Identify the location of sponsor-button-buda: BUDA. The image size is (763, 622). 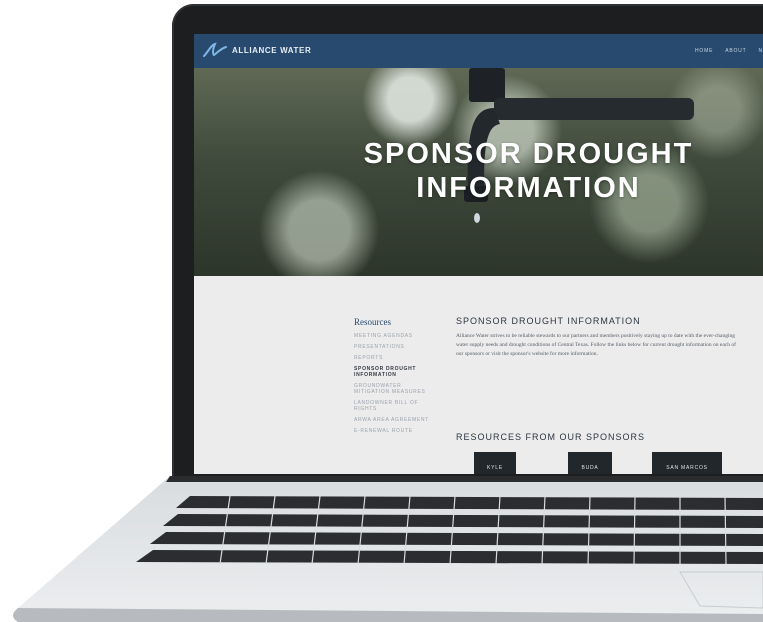
(590, 463).